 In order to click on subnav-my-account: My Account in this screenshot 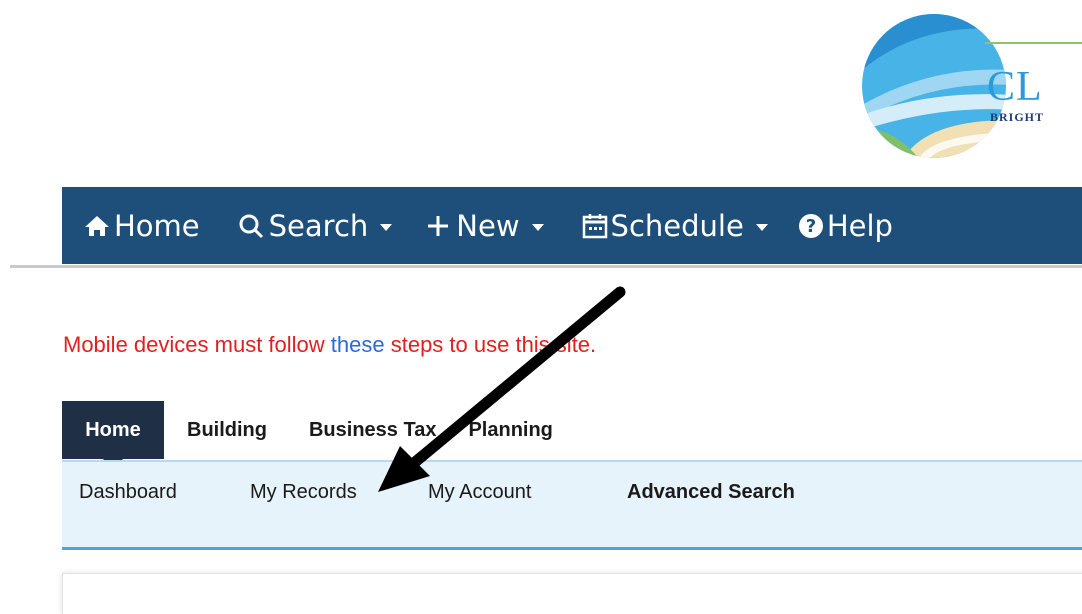, I will do `click(479, 492)`.